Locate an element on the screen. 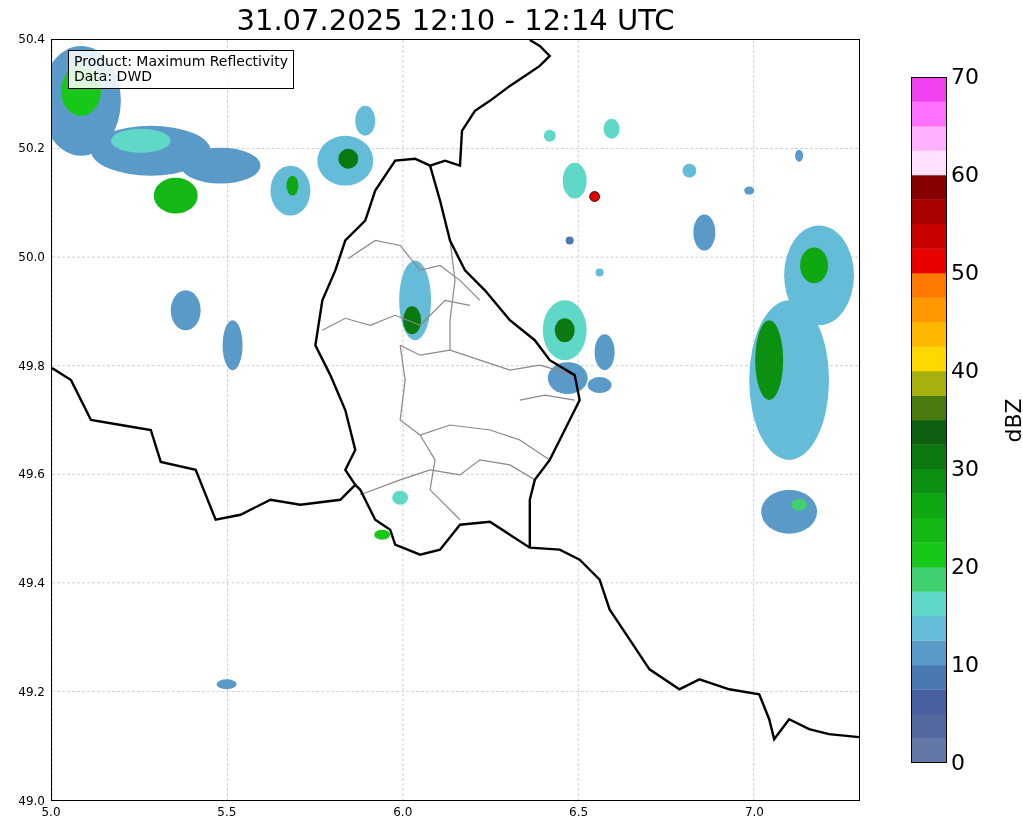 The width and height of the screenshot is (1023, 834). x-tick-label: 5.5 is located at coordinates (227, 812).